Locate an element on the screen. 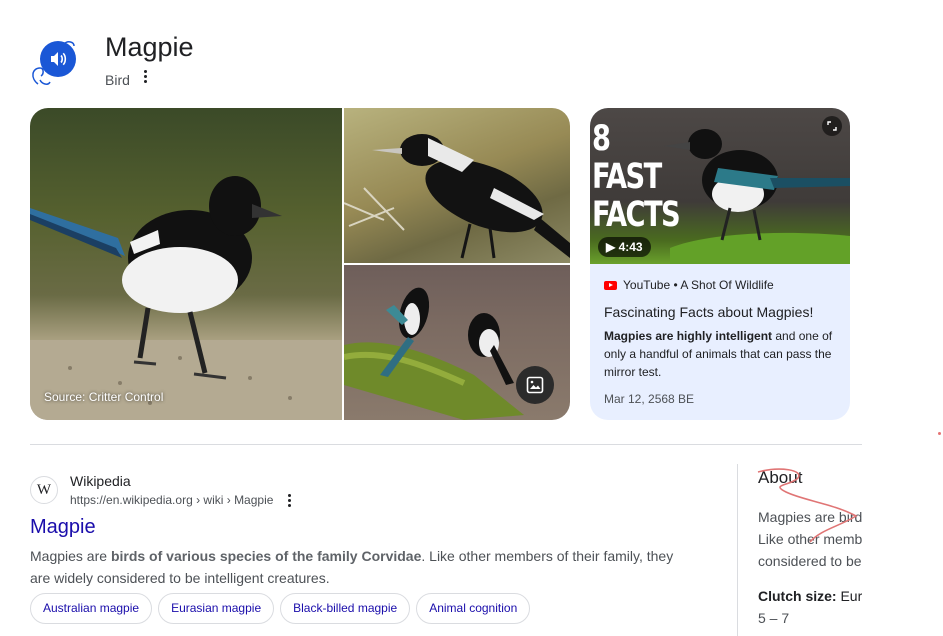 This screenshot has height=636, width=943. youtube-icon is located at coordinates (610, 285).